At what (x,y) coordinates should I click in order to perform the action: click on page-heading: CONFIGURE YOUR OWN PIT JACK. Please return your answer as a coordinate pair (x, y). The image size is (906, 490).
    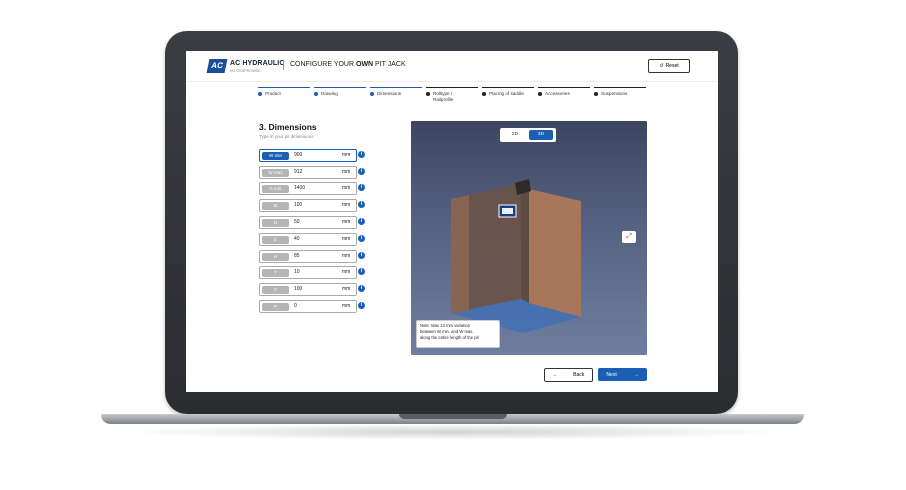
    Looking at the image, I should click on (348, 64).